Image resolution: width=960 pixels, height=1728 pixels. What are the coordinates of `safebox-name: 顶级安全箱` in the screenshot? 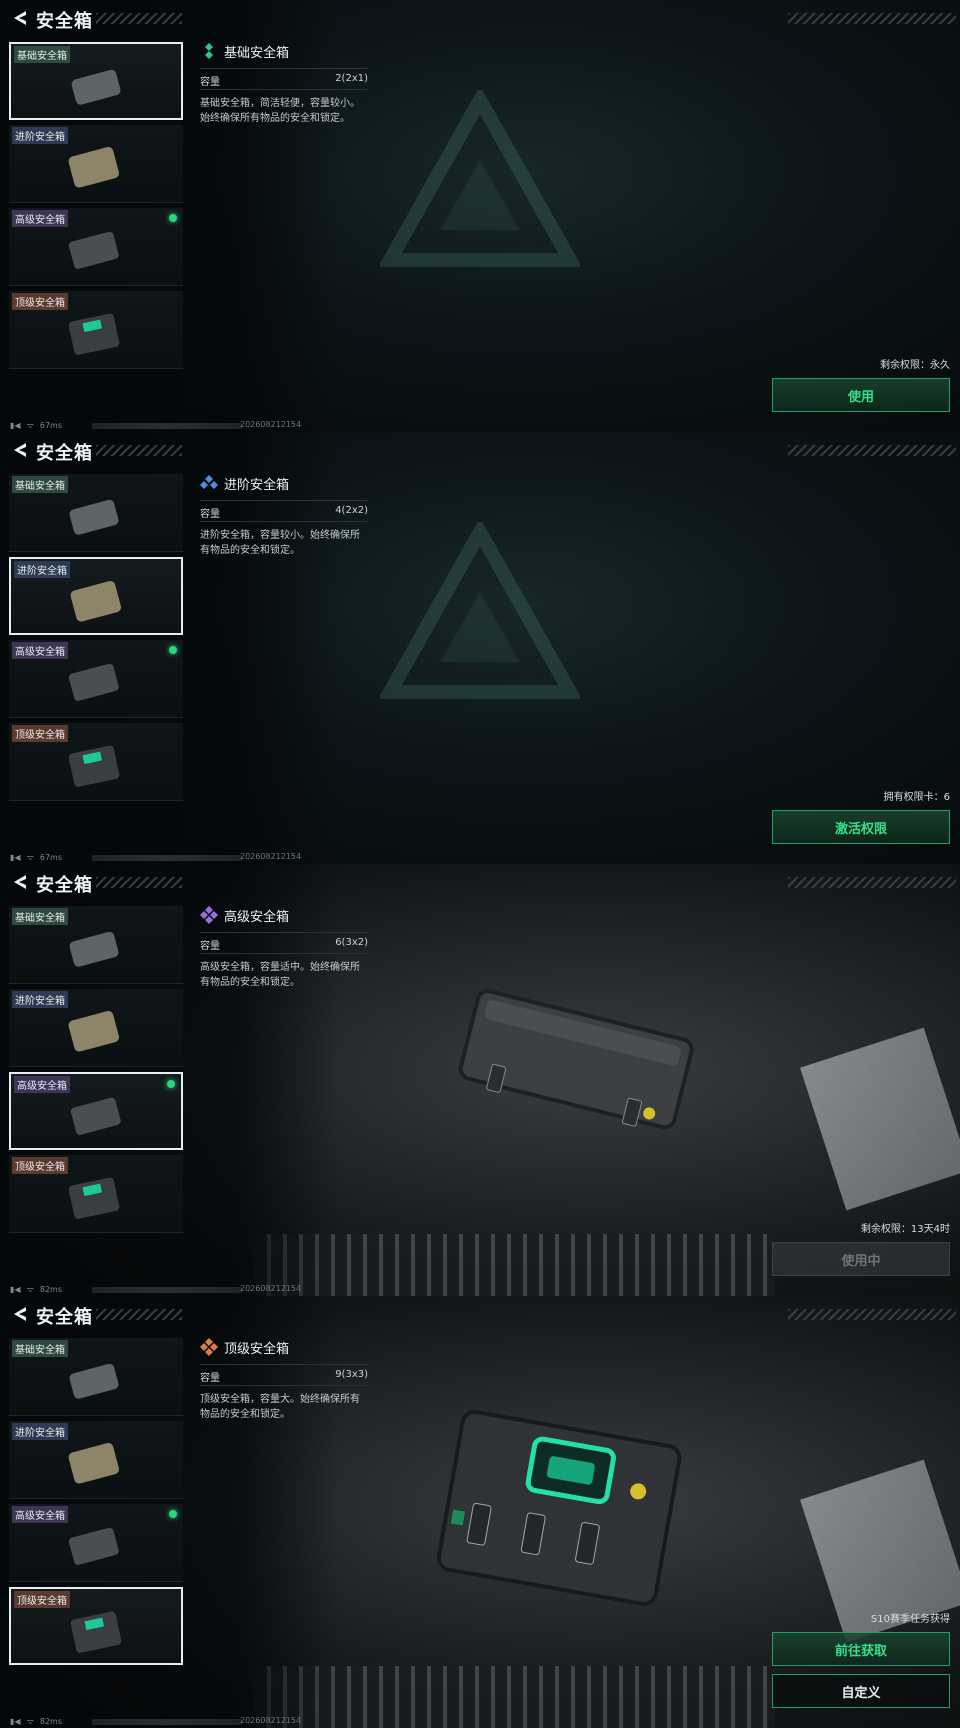 It's located at (257, 1349).